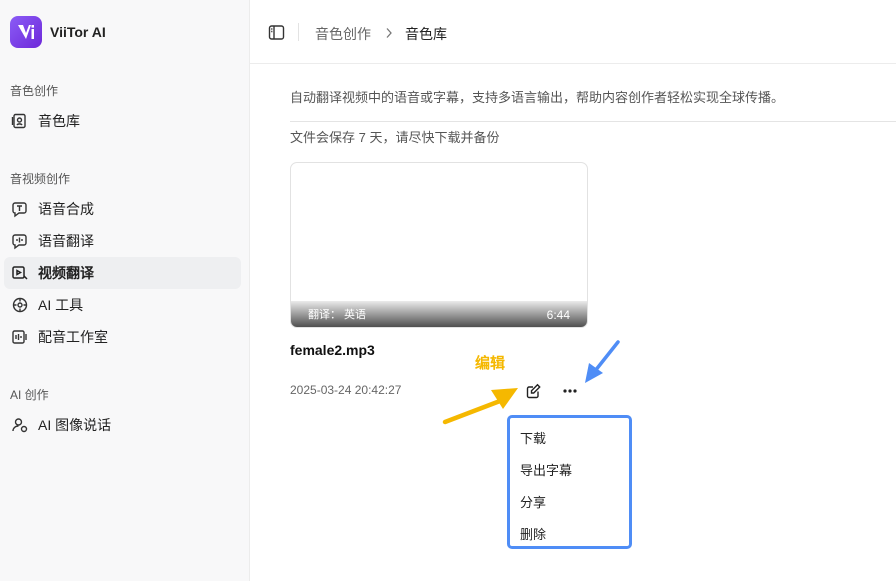 This screenshot has width=896, height=581. What do you see at coordinates (570, 391) in the screenshot?
I see `more-options-icon` at bounding box center [570, 391].